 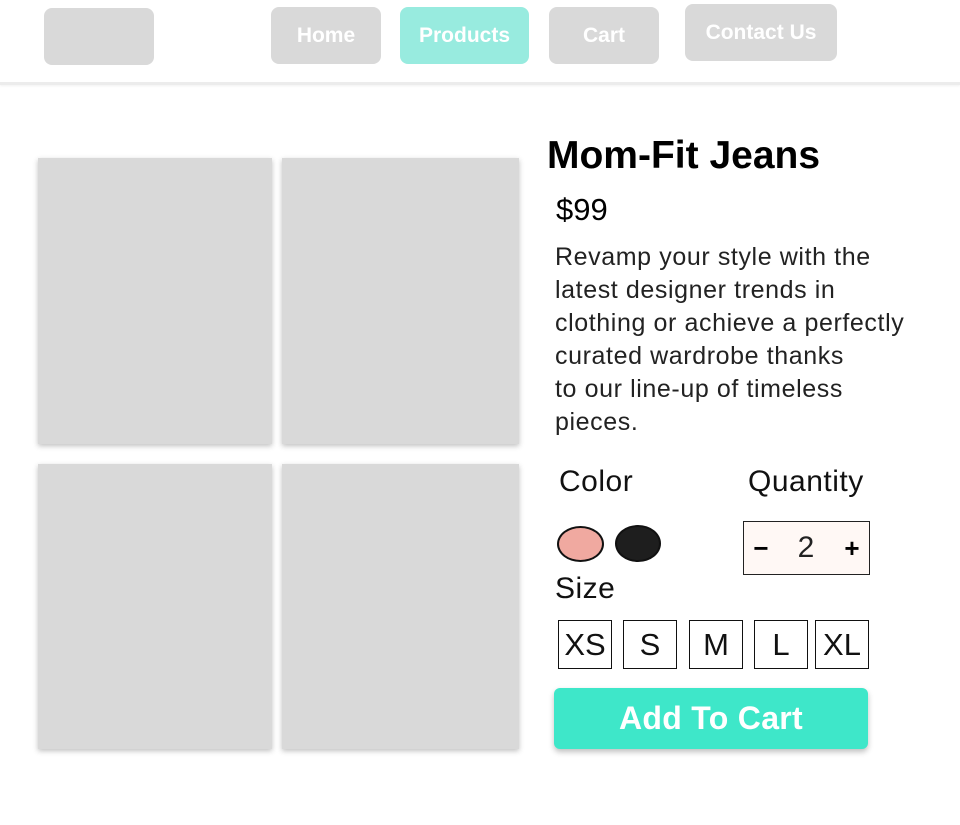 What do you see at coordinates (464, 35) in the screenshot?
I see `nav-products-button: Products` at bounding box center [464, 35].